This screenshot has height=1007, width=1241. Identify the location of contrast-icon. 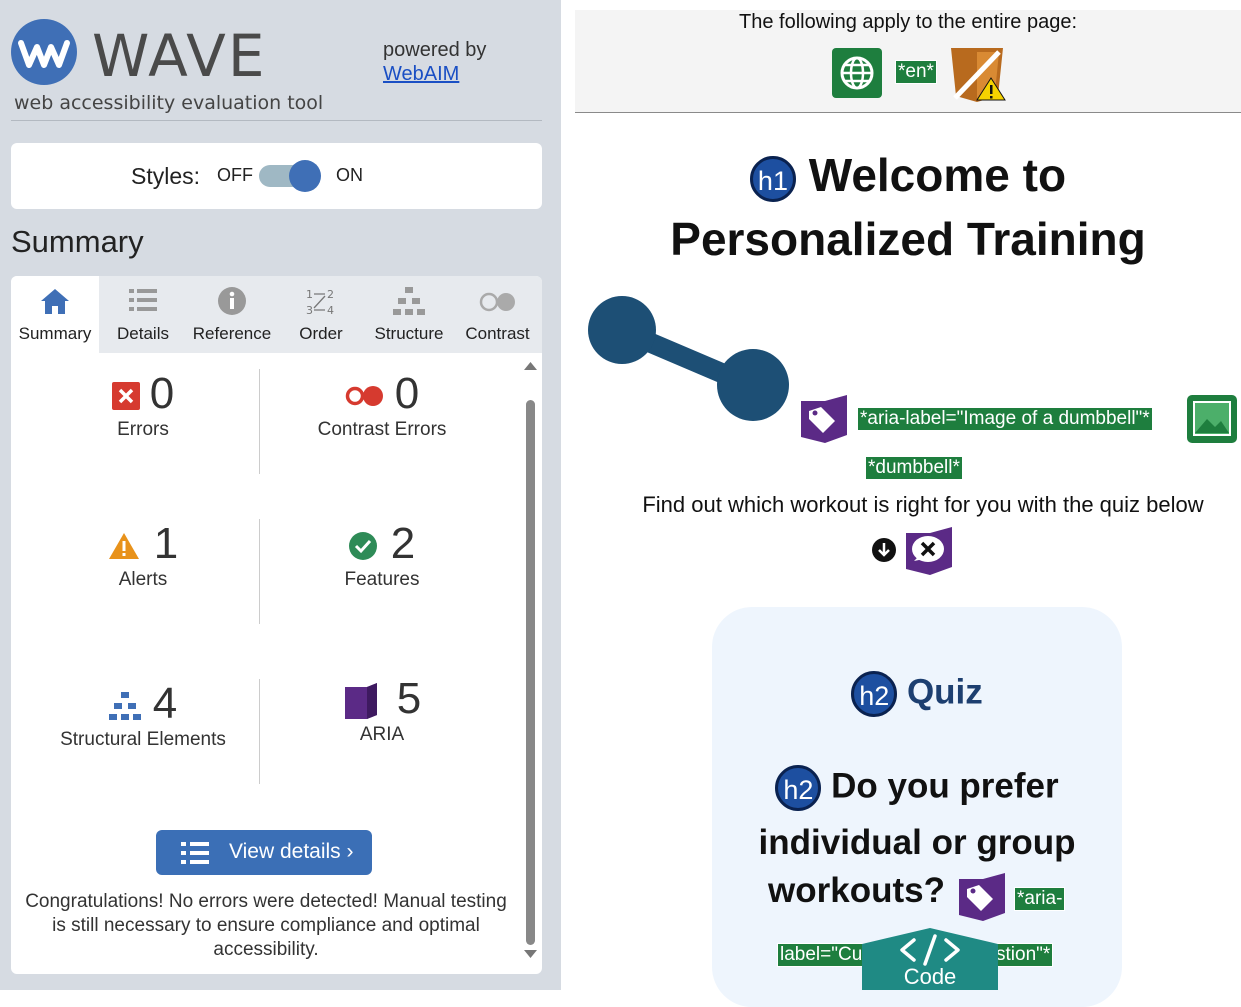
(497, 302).